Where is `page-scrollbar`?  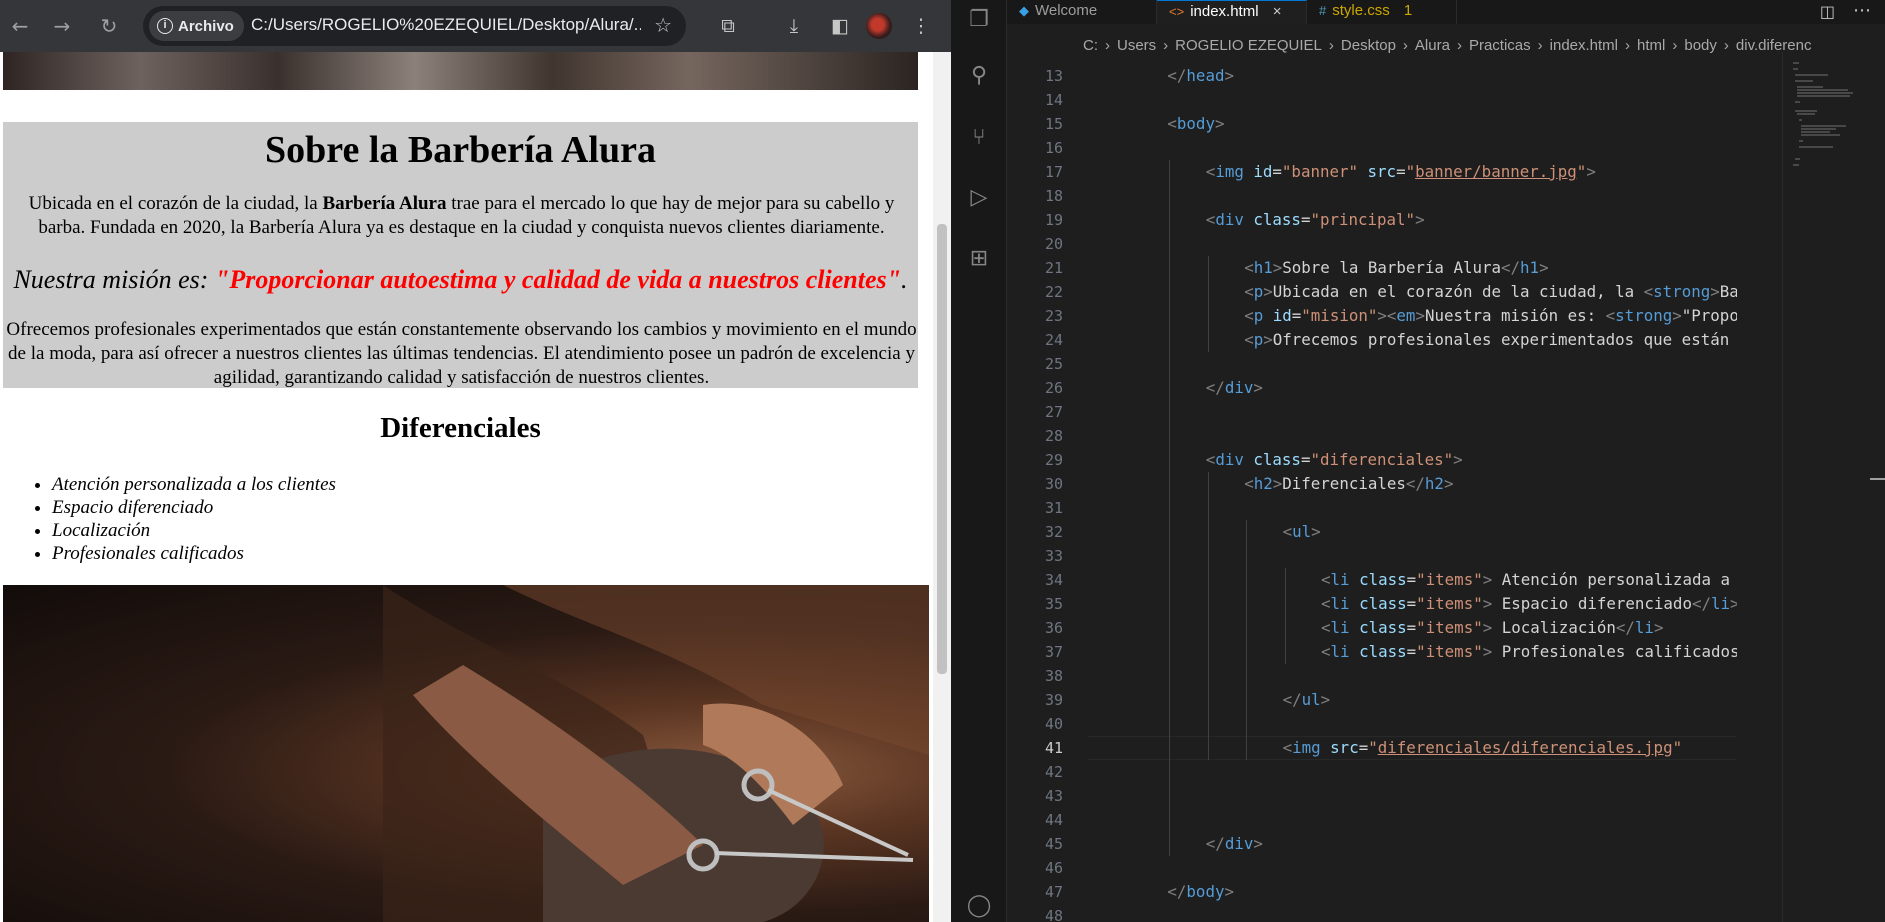 page-scrollbar is located at coordinates (942, 487).